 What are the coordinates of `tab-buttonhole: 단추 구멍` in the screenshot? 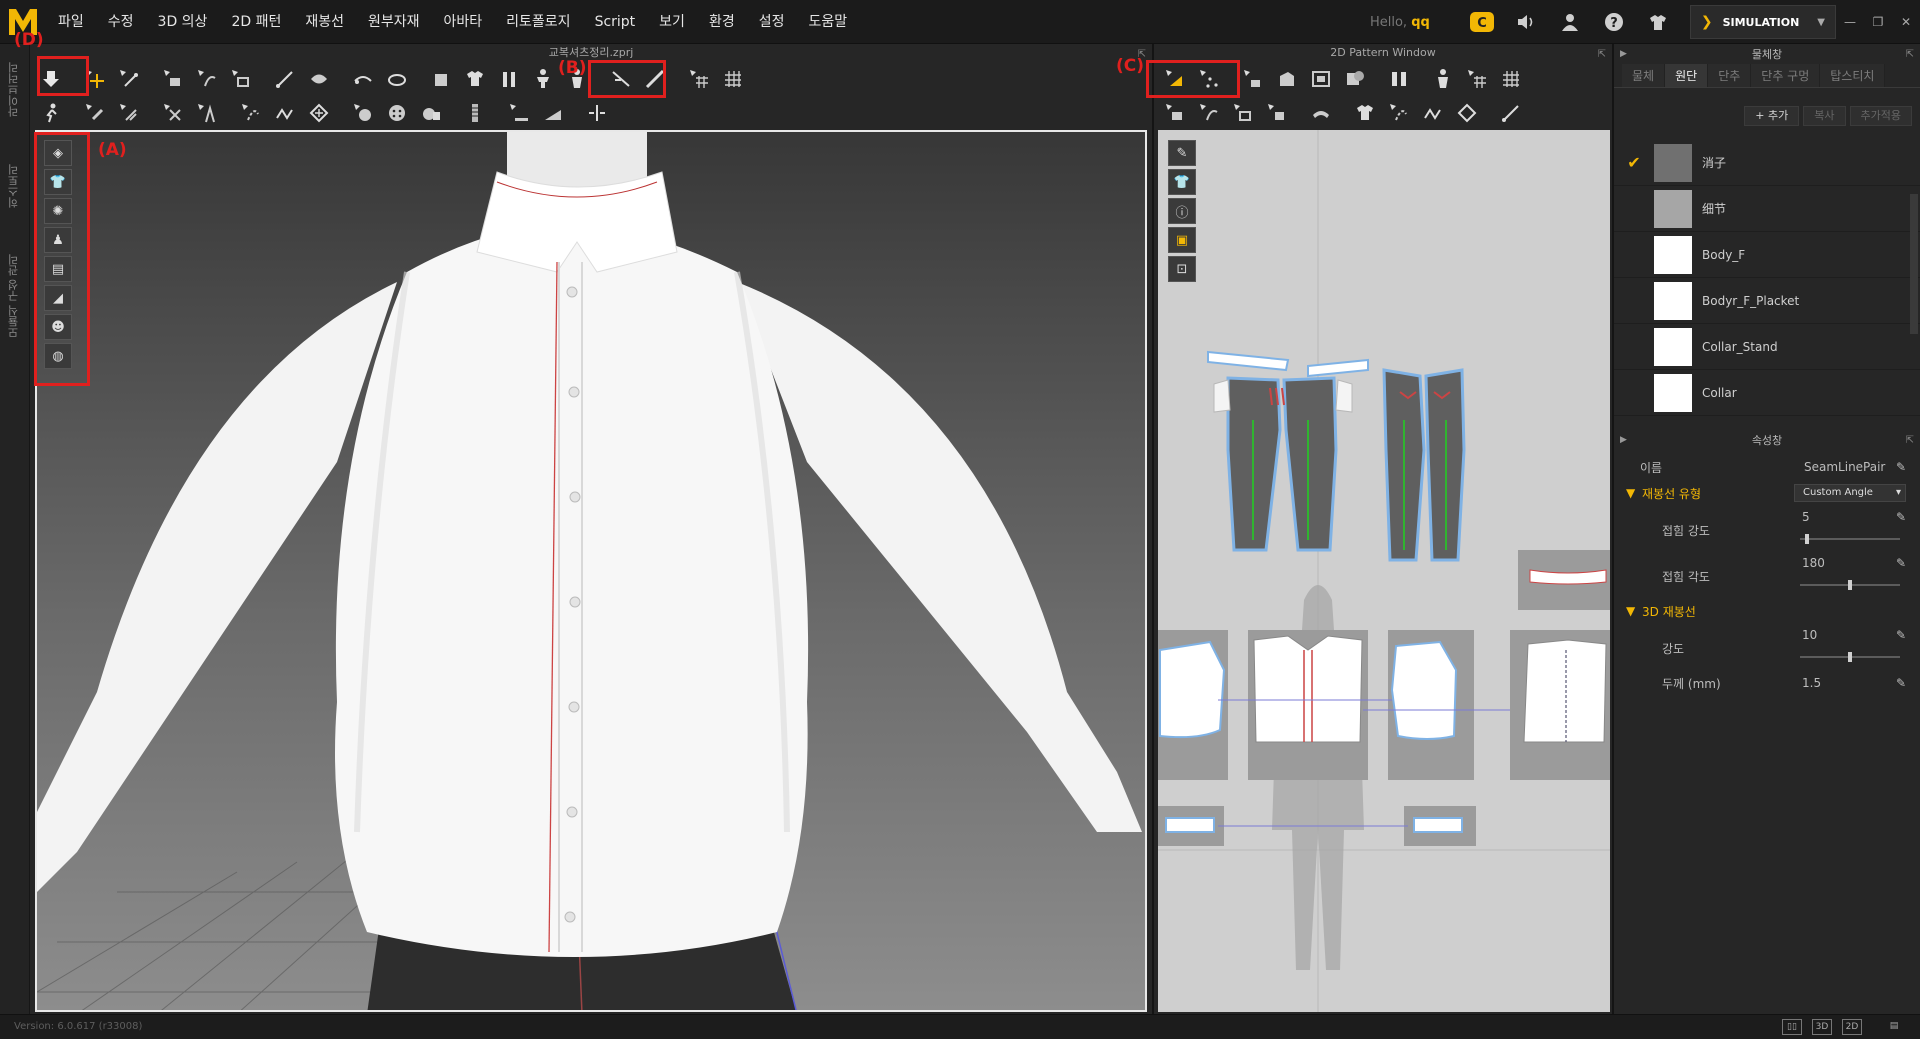 It's located at (1786, 75).